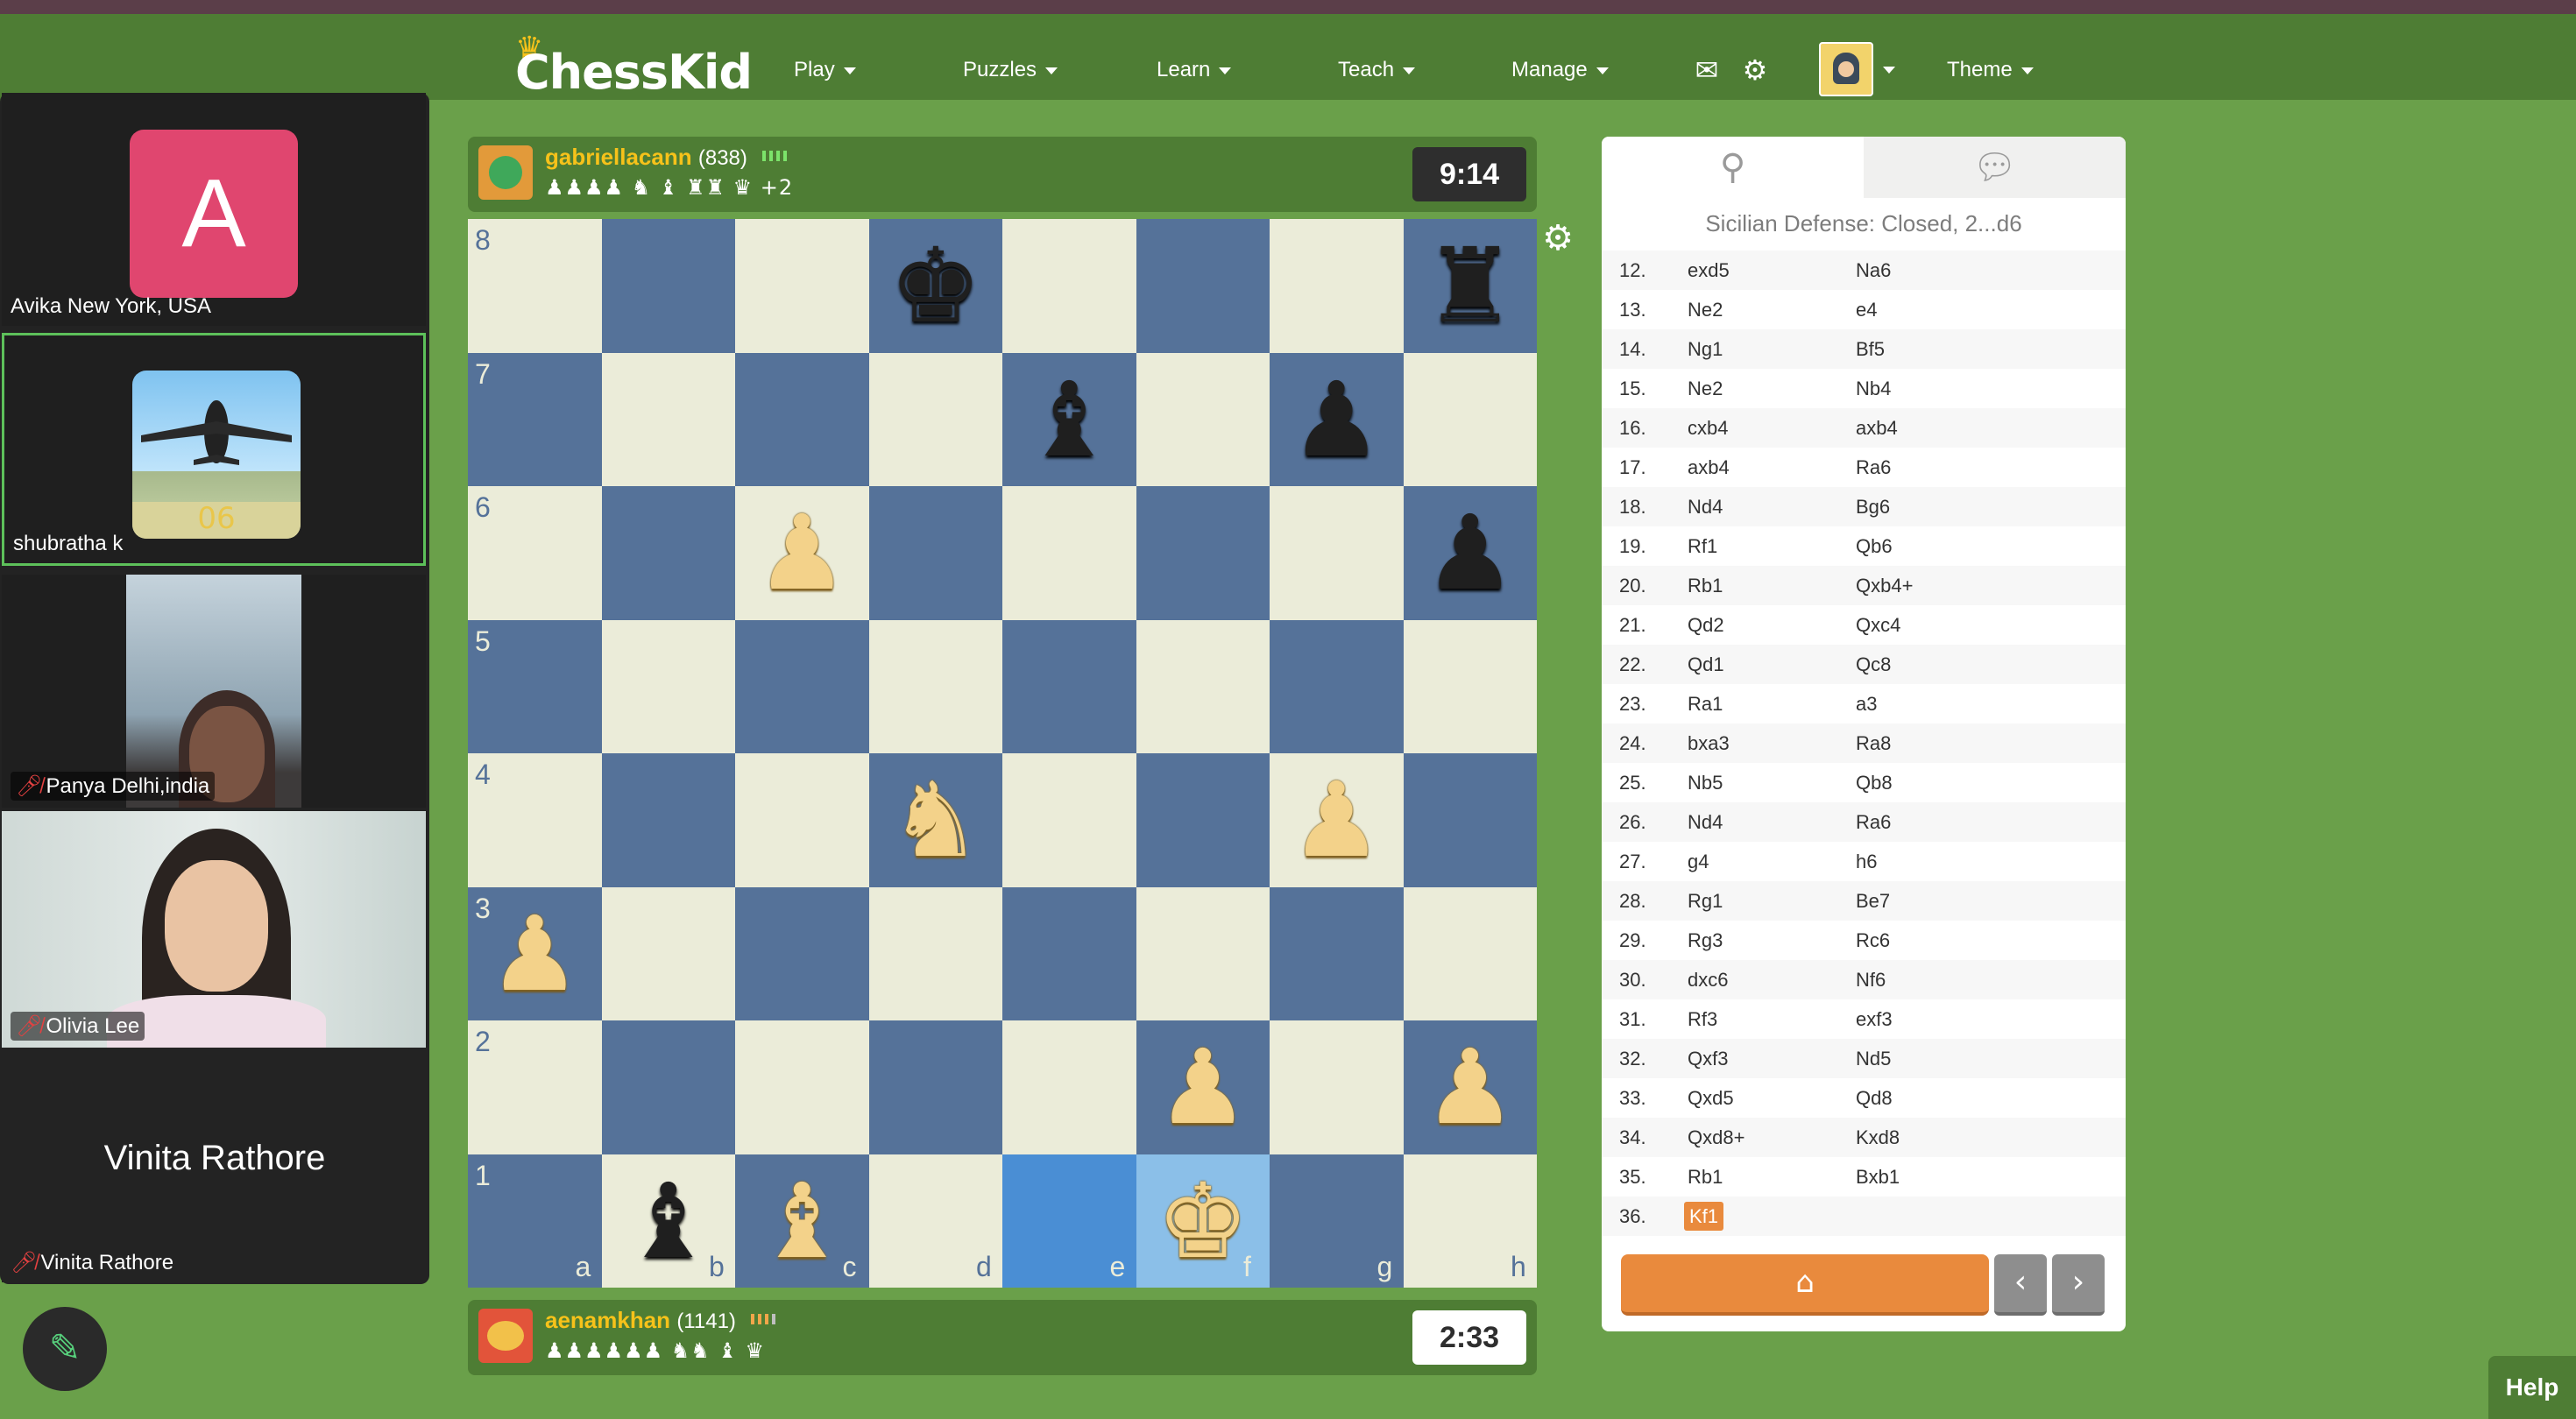 This screenshot has height=1419, width=2576. I want to click on square-e2, so click(1069, 1087).